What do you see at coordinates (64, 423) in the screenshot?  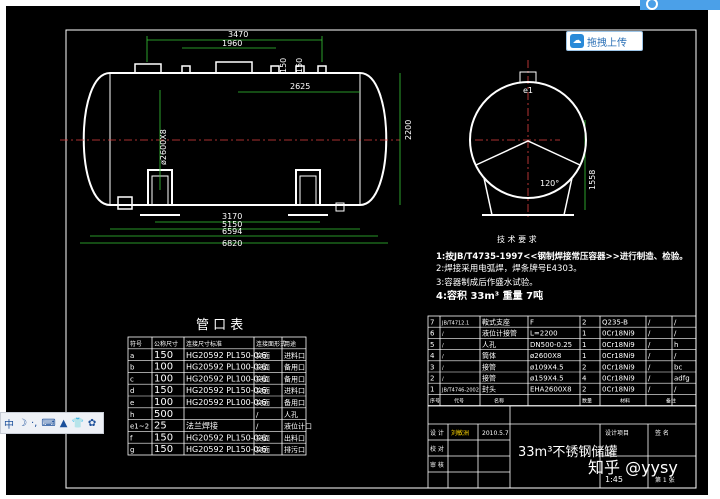 I see `toolbox-icon: ▲` at bounding box center [64, 423].